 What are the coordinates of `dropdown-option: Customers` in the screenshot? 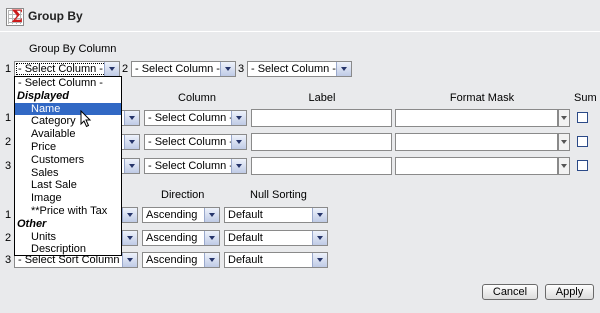 It's located at (68, 160).